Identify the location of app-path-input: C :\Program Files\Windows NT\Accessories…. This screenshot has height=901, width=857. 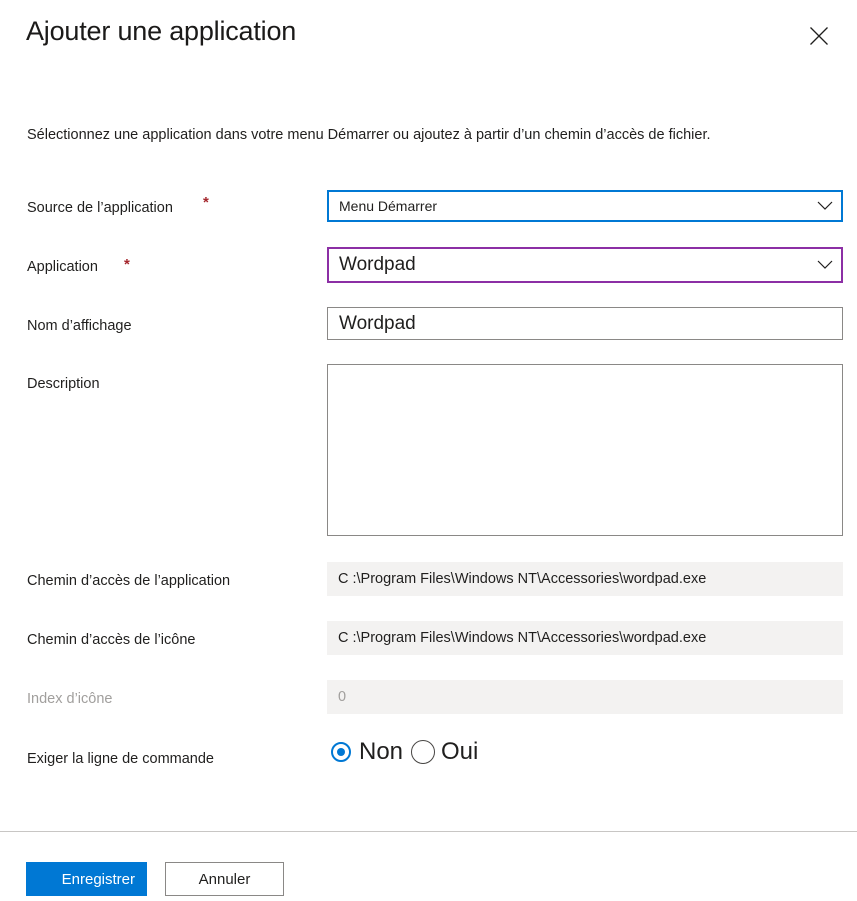
(585, 579).